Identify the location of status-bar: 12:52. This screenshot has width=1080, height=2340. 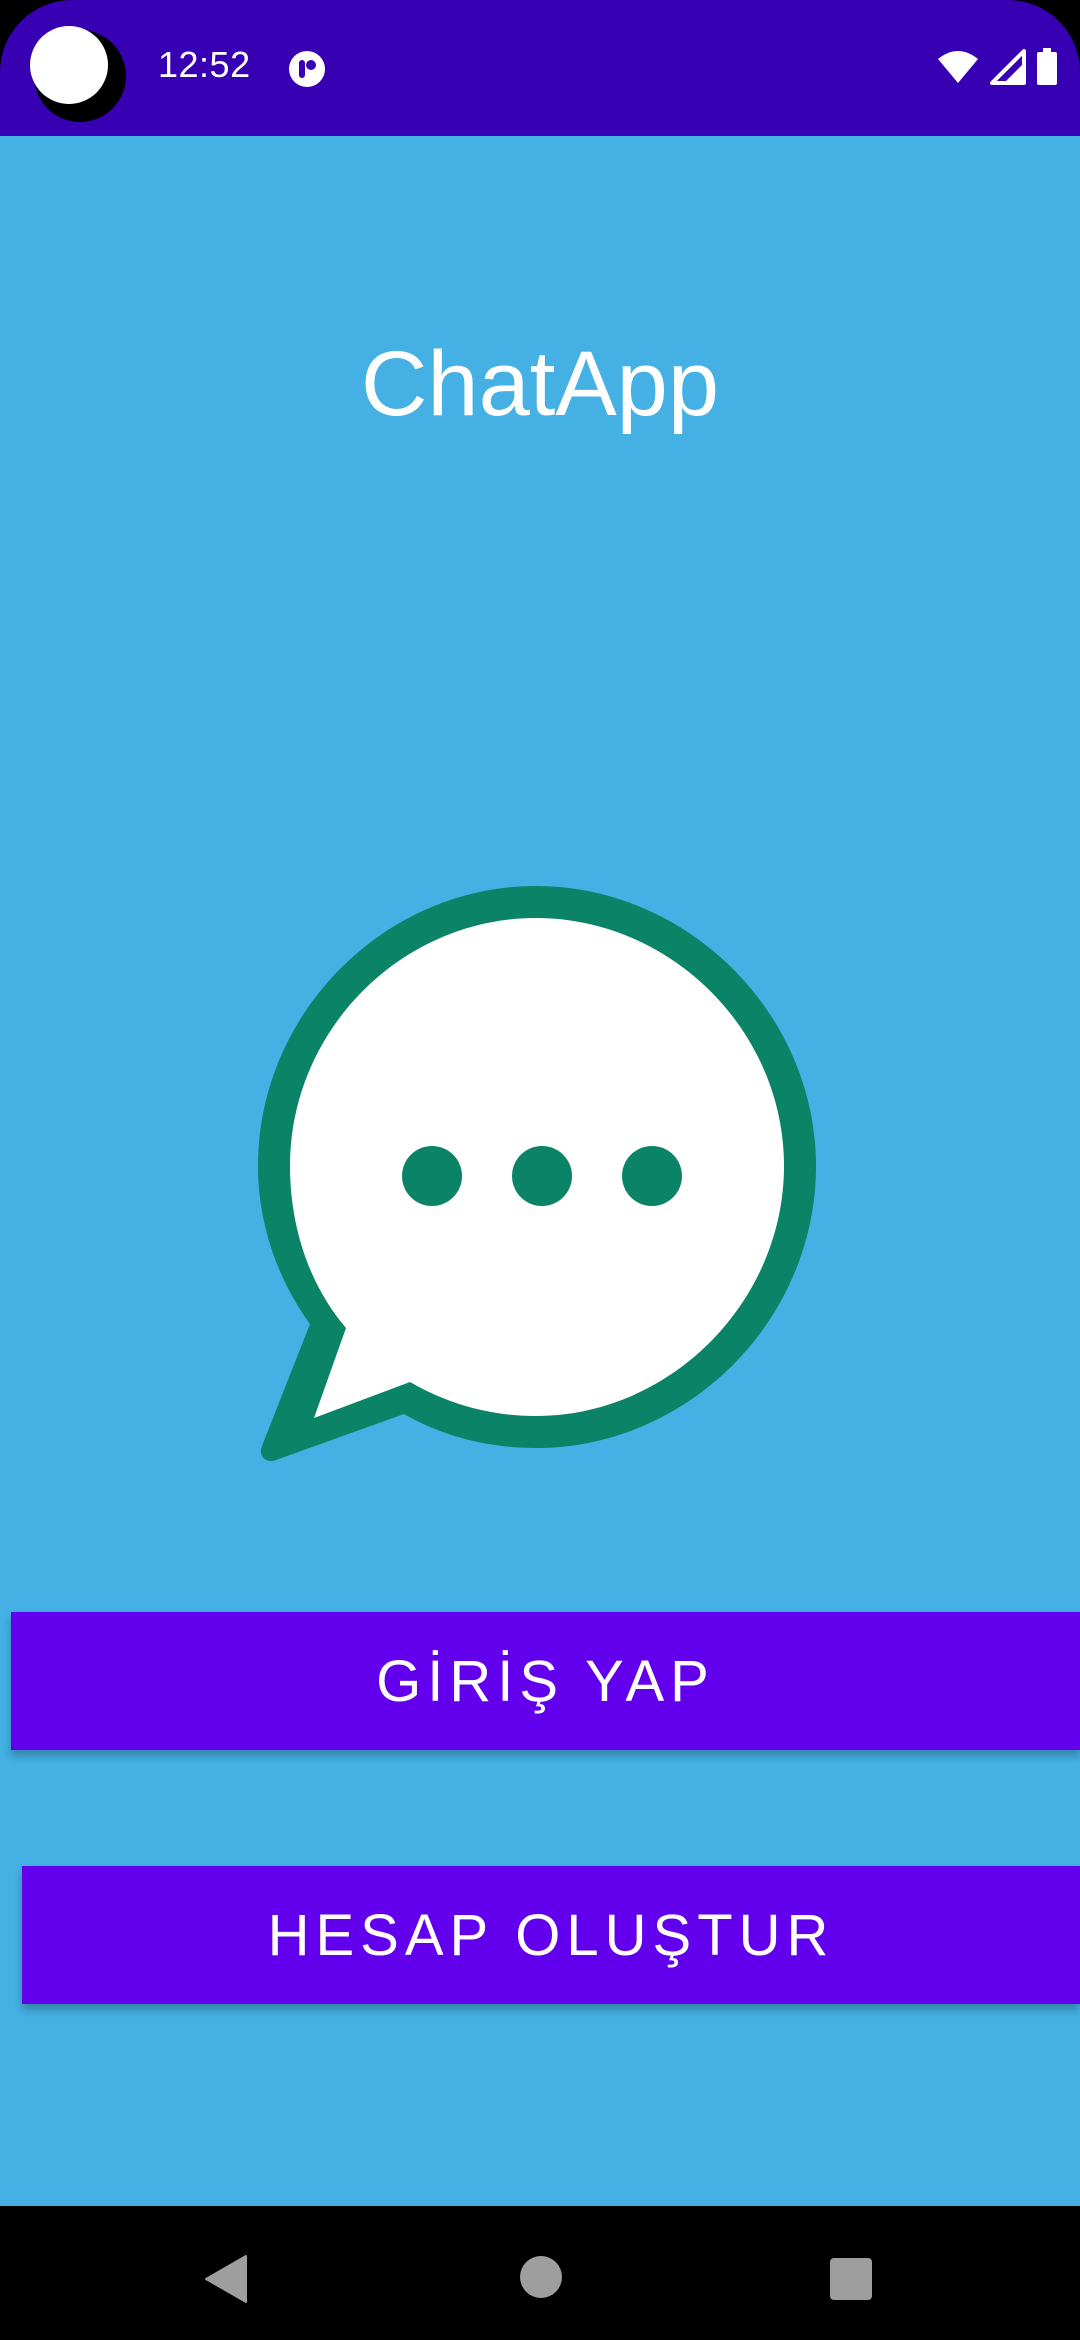
(540, 68).